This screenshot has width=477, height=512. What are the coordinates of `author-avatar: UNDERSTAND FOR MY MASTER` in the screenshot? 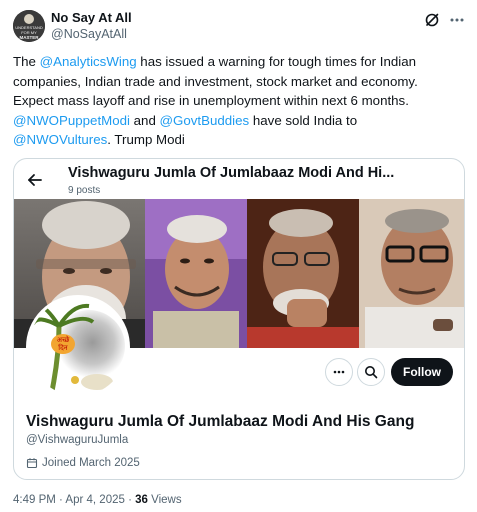 It's located at (29, 26).